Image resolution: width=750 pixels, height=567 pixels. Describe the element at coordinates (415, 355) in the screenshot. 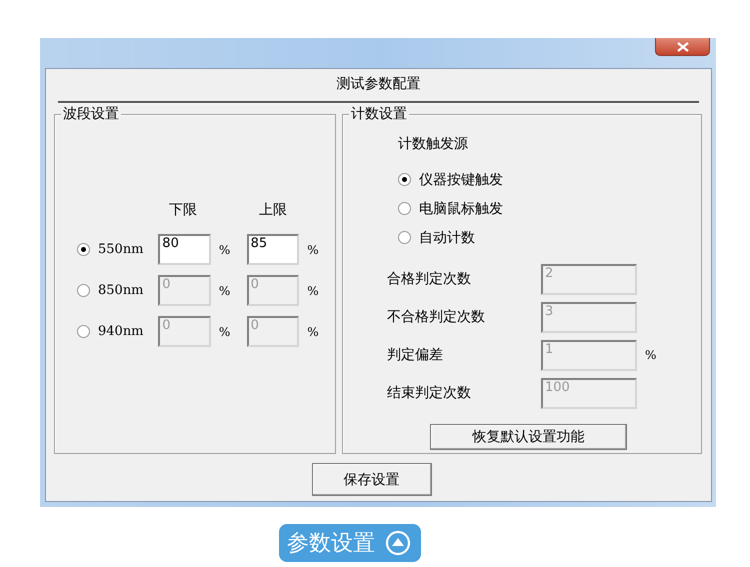

I see `field-label: 判定偏差` at that location.